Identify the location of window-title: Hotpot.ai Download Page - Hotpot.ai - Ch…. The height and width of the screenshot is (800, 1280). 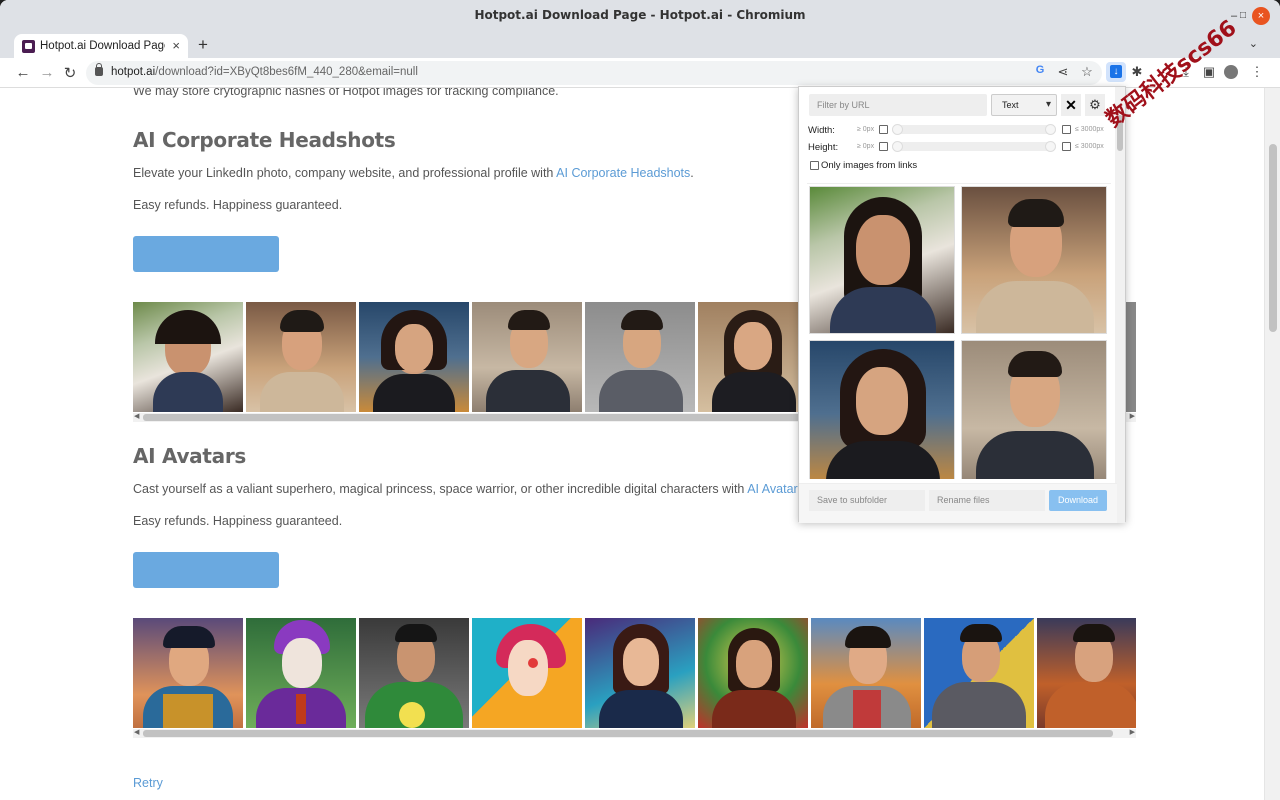
(640, 15).